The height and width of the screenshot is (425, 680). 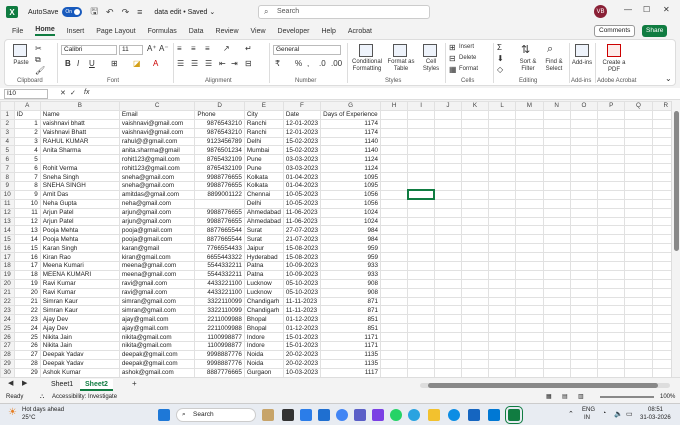 What do you see at coordinates (38, 60) in the screenshot?
I see `copy-icon: ⧉` at bounding box center [38, 60].